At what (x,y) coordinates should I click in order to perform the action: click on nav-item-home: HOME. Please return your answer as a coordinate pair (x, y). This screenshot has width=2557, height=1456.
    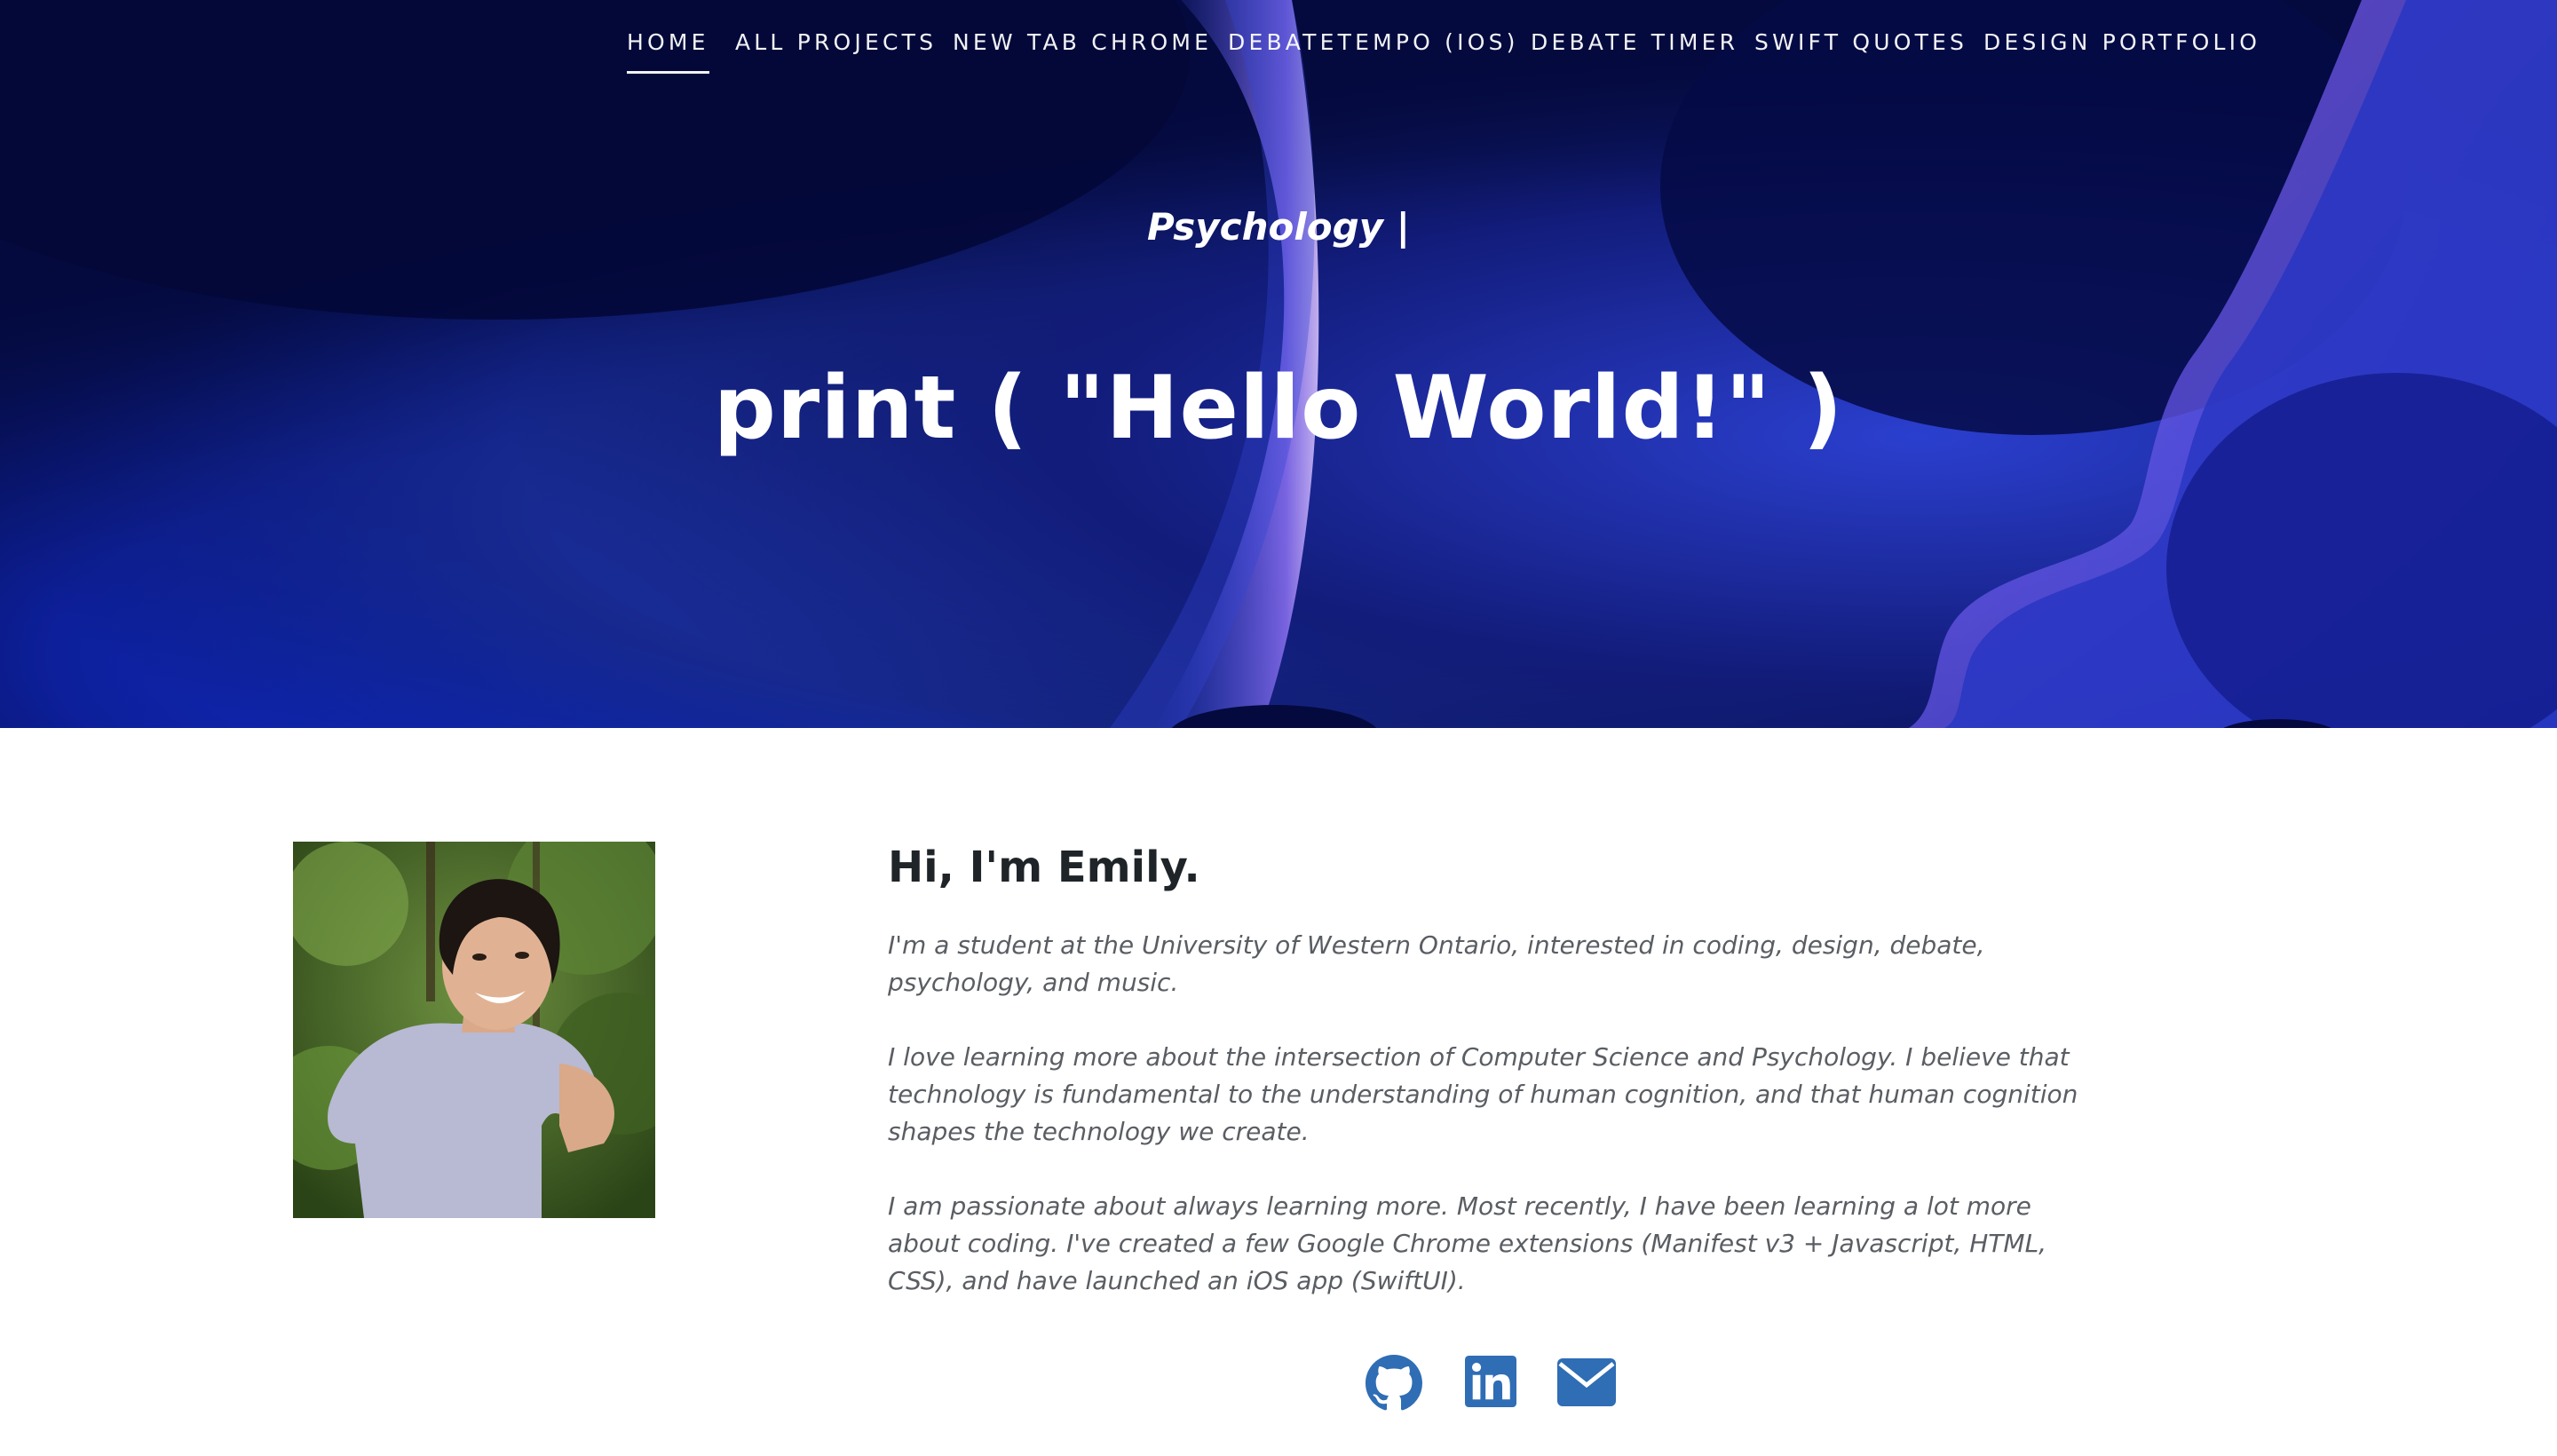
    Looking at the image, I should click on (668, 48).